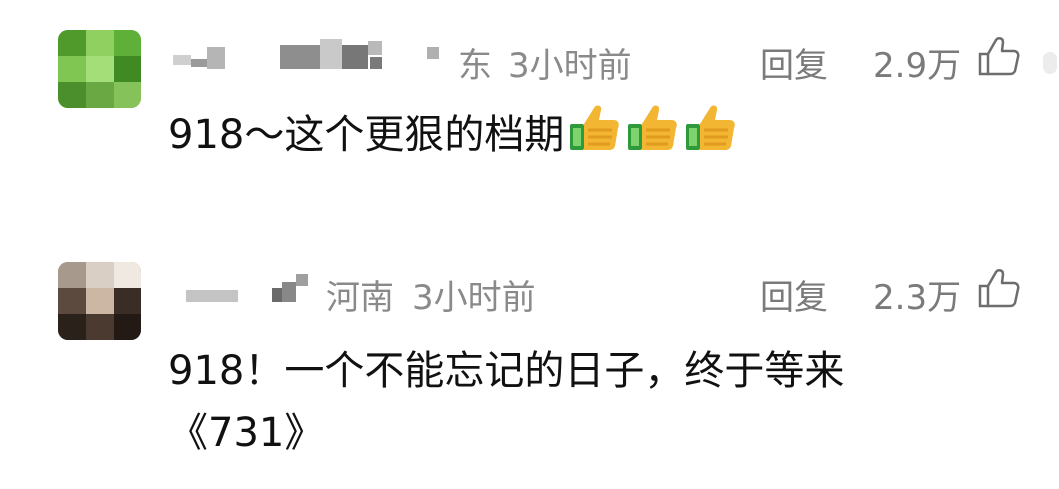  What do you see at coordinates (475, 66) in the screenshot?
I see `comment-location: 东` at bounding box center [475, 66].